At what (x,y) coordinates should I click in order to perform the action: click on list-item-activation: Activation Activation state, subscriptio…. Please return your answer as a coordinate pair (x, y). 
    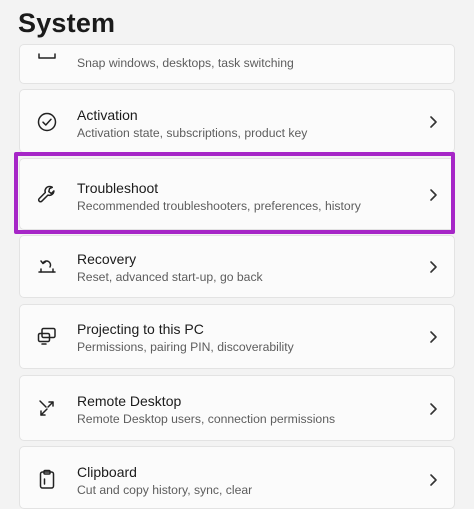
    Looking at the image, I should click on (237, 121).